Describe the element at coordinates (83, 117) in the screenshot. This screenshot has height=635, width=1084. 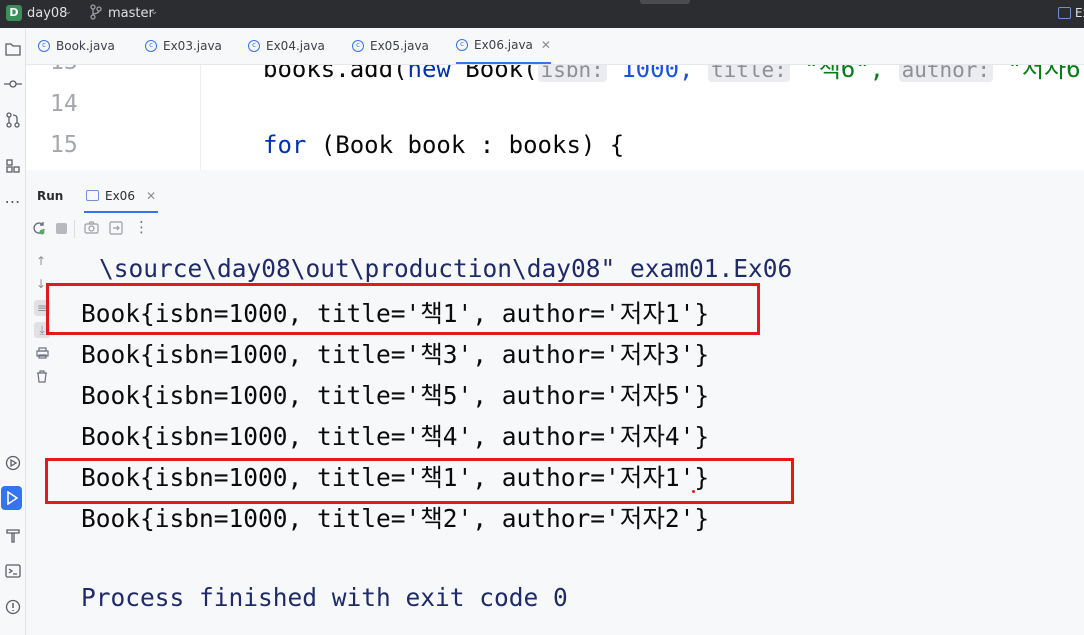
I see `line-gutter: 13 14 15` at that location.